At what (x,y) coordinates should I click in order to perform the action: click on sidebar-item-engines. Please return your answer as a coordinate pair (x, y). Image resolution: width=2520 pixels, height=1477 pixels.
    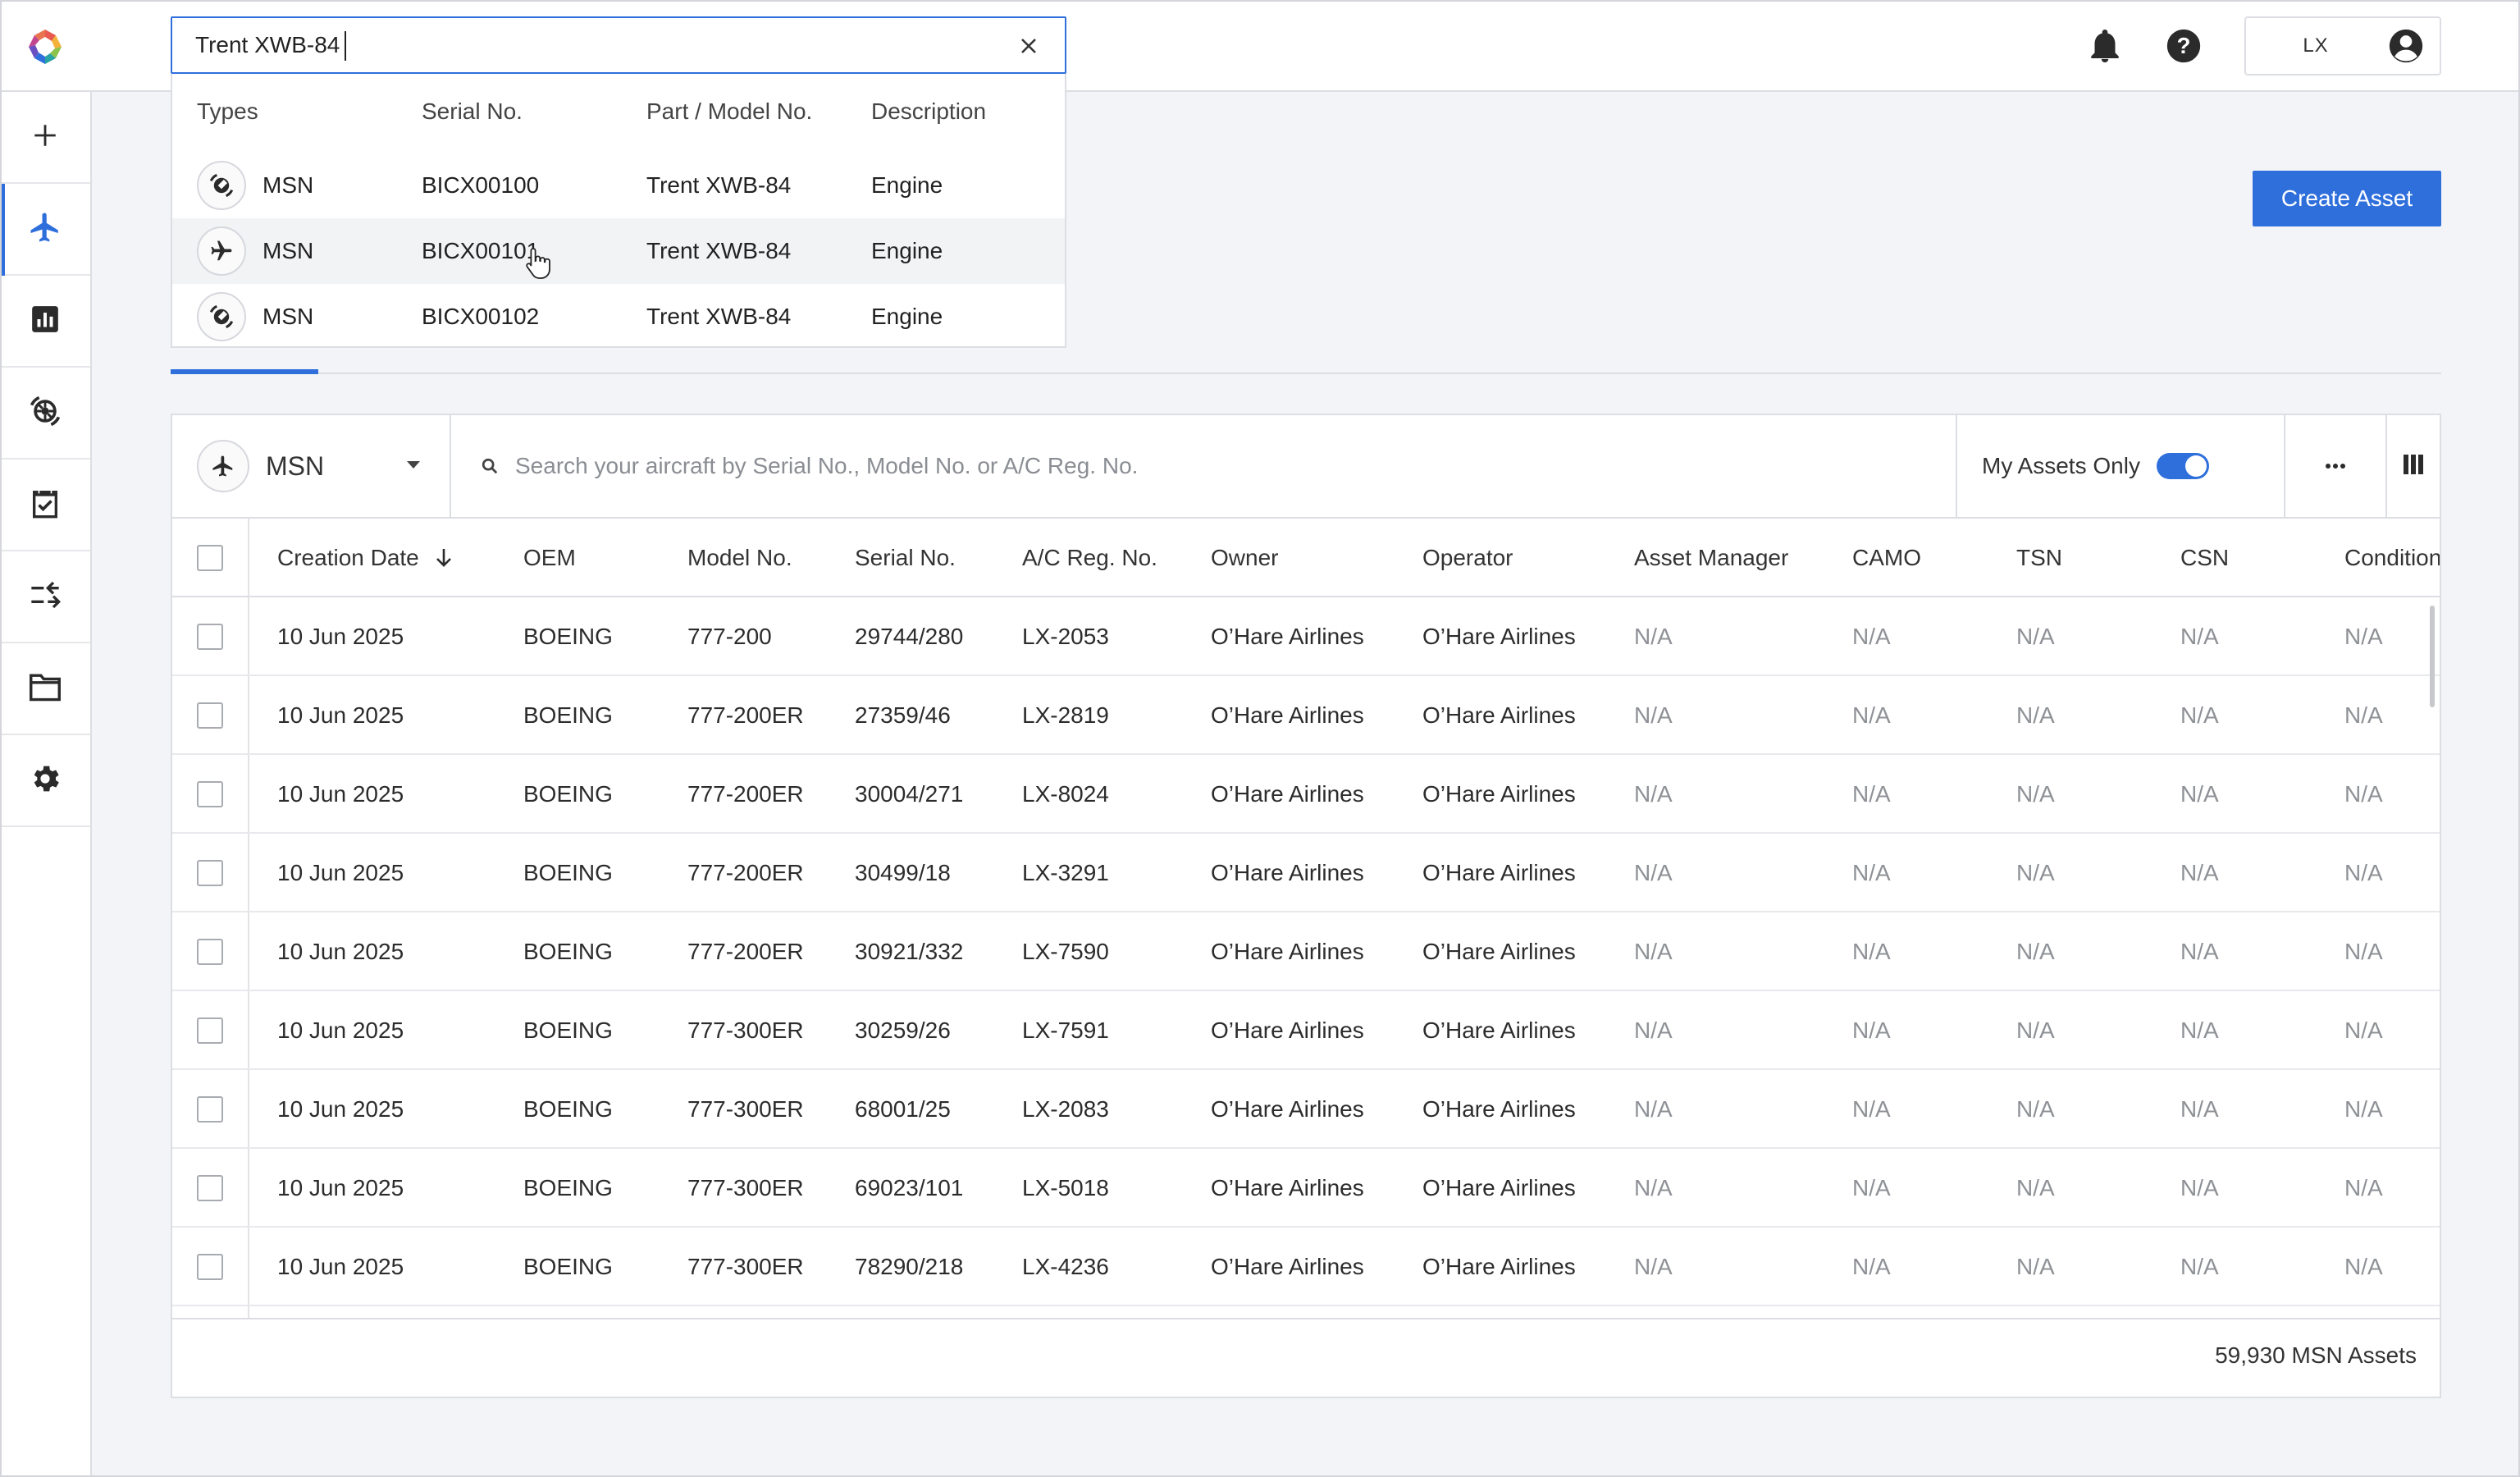
    Looking at the image, I should click on (45, 414).